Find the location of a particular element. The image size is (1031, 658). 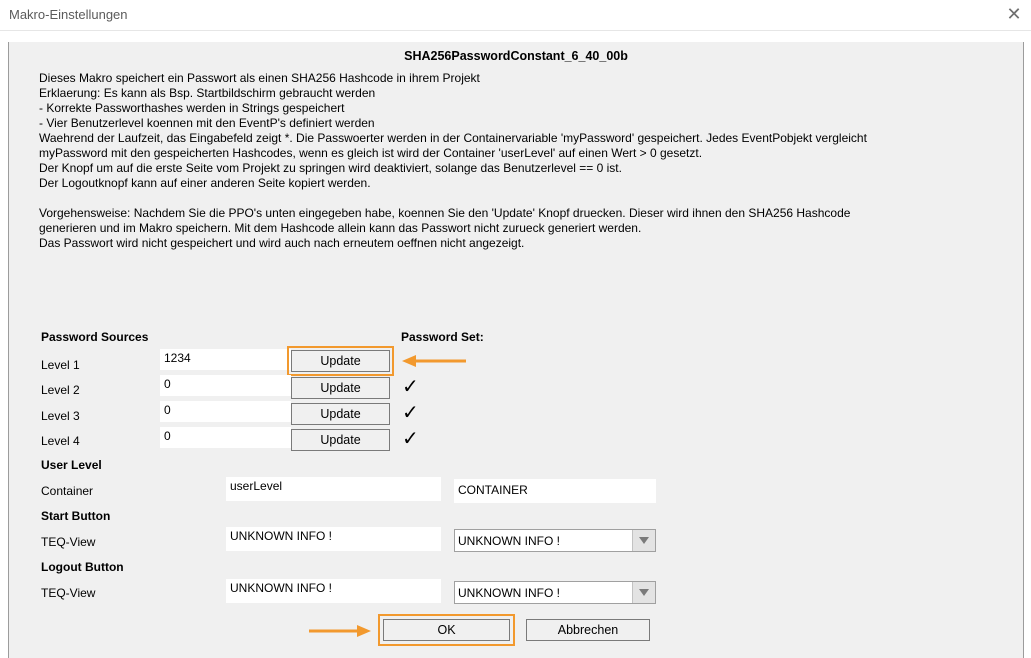

close-icon: ✕ is located at coordinates (1014, 14).